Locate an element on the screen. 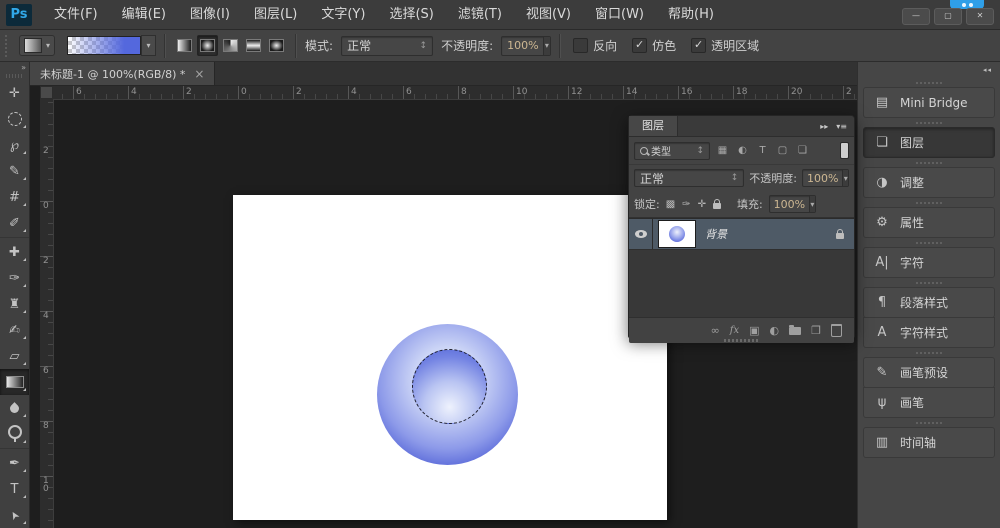  panel-menu-icon: ▾≡ is located at coordinates (841, 126).